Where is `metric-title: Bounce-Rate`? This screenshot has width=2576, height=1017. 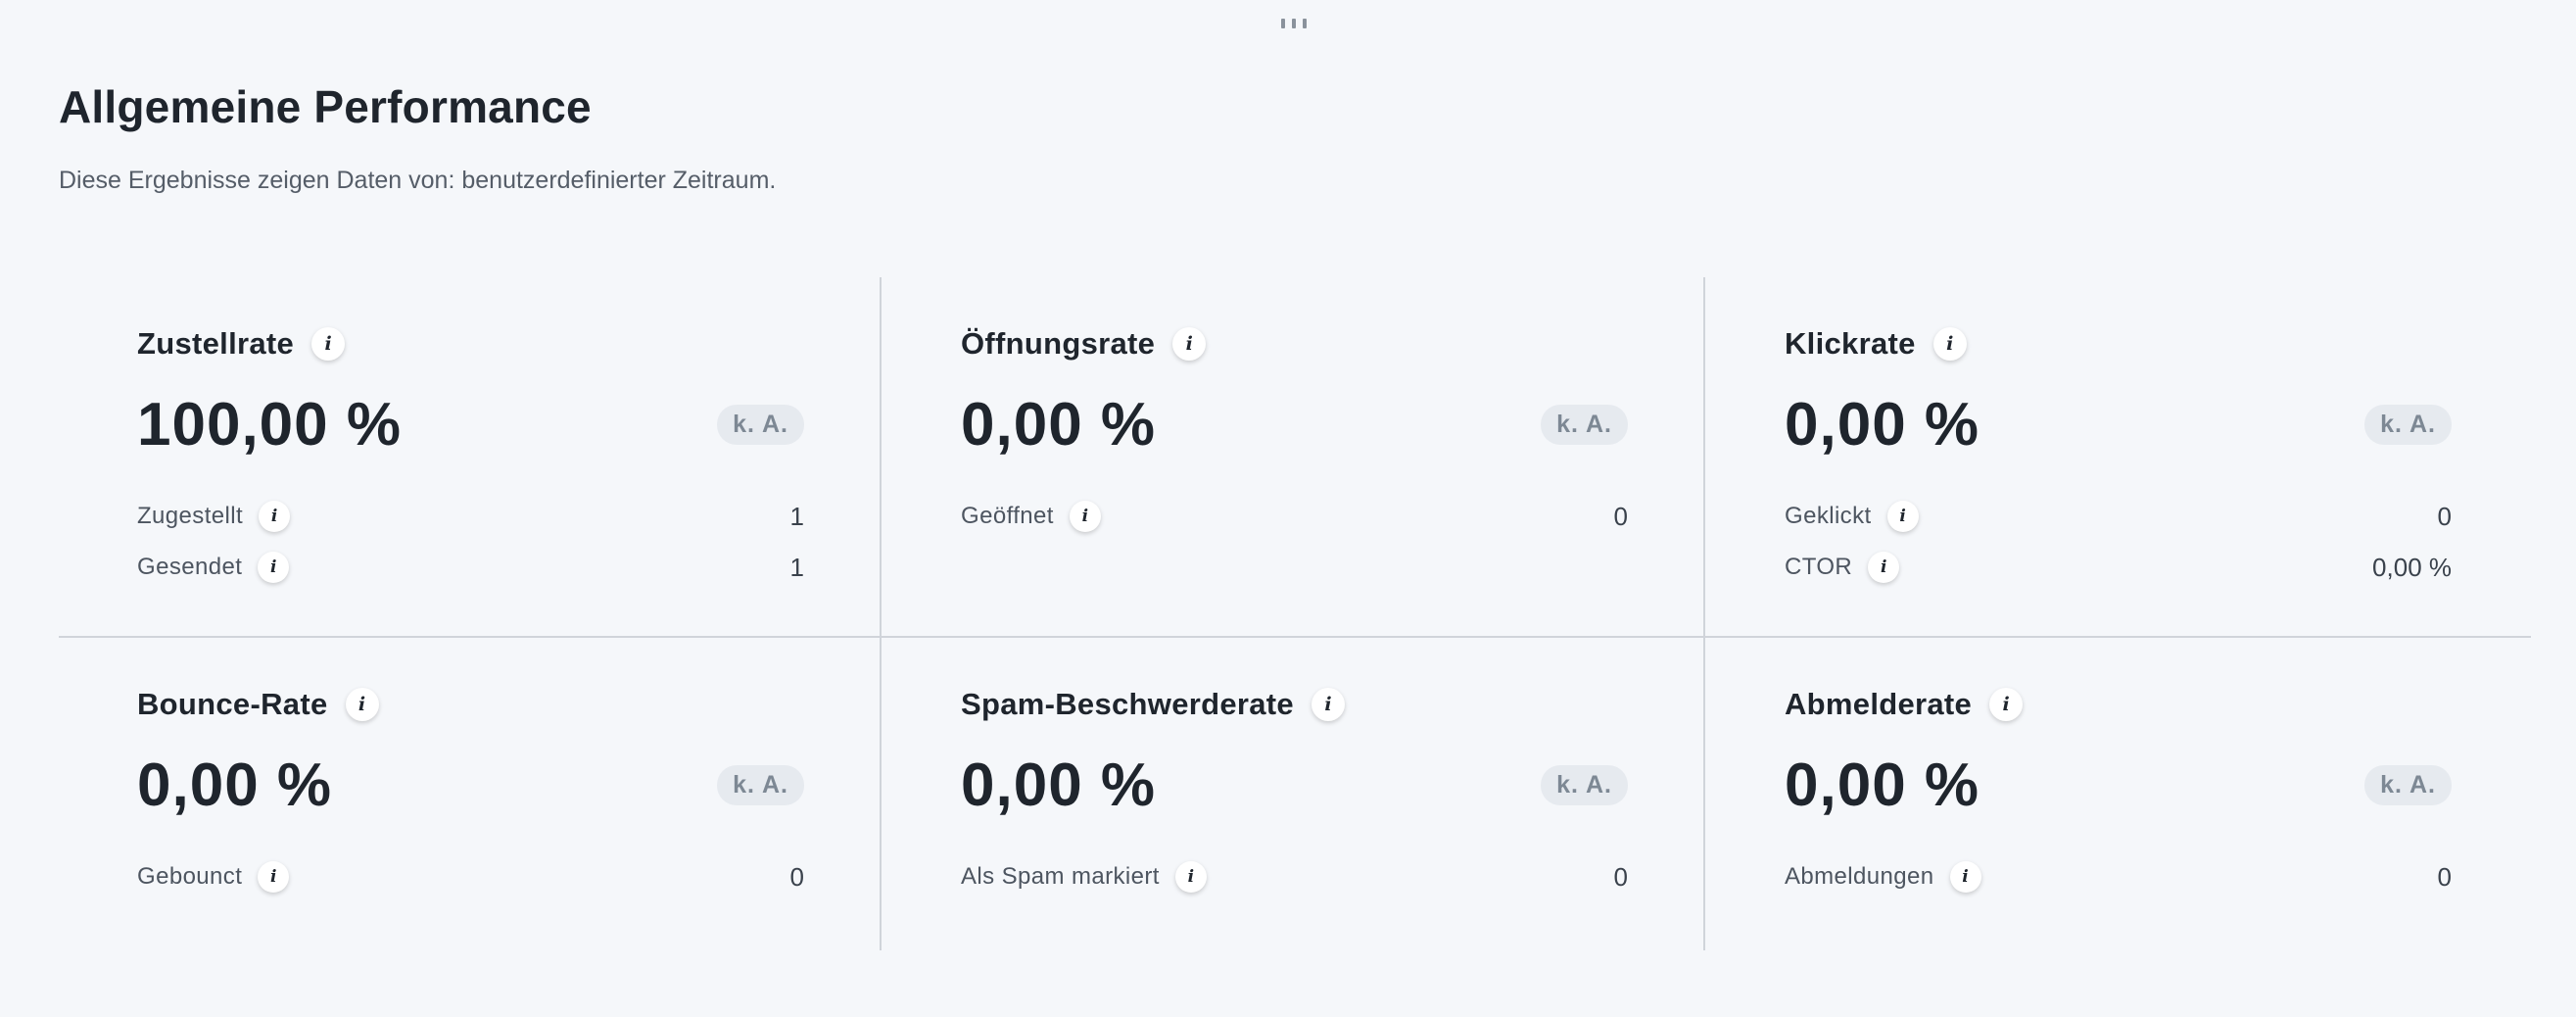
metric-title: Bounce-Rate is located at coordinates (232, 704).